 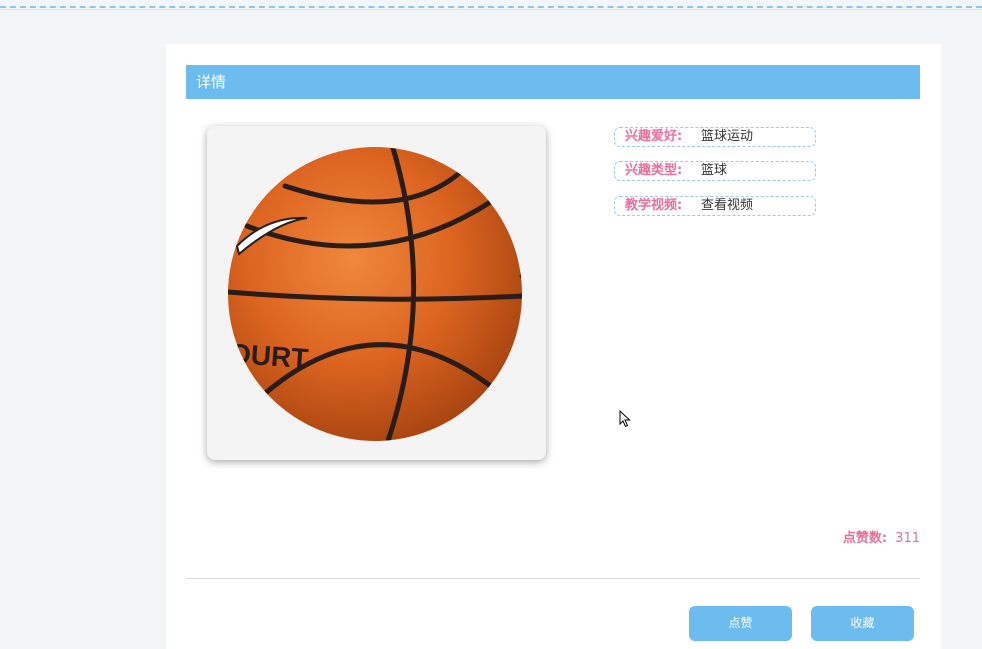 I want to click on view-video-link: 查看视频, so click(x=727, y=206).